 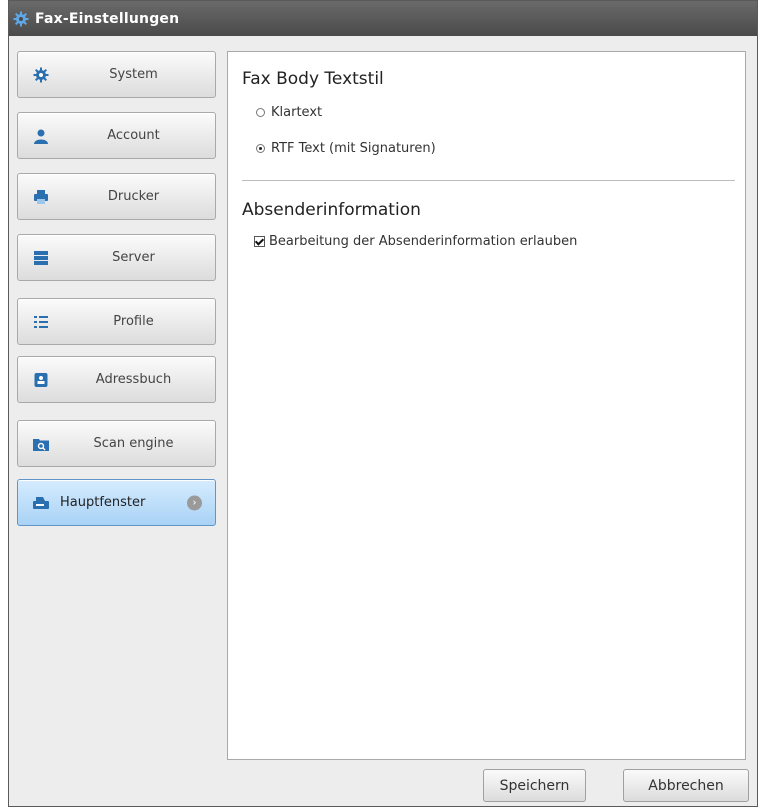 I want to click on sidebar-item-server: Server, so click(x=116, y=257).